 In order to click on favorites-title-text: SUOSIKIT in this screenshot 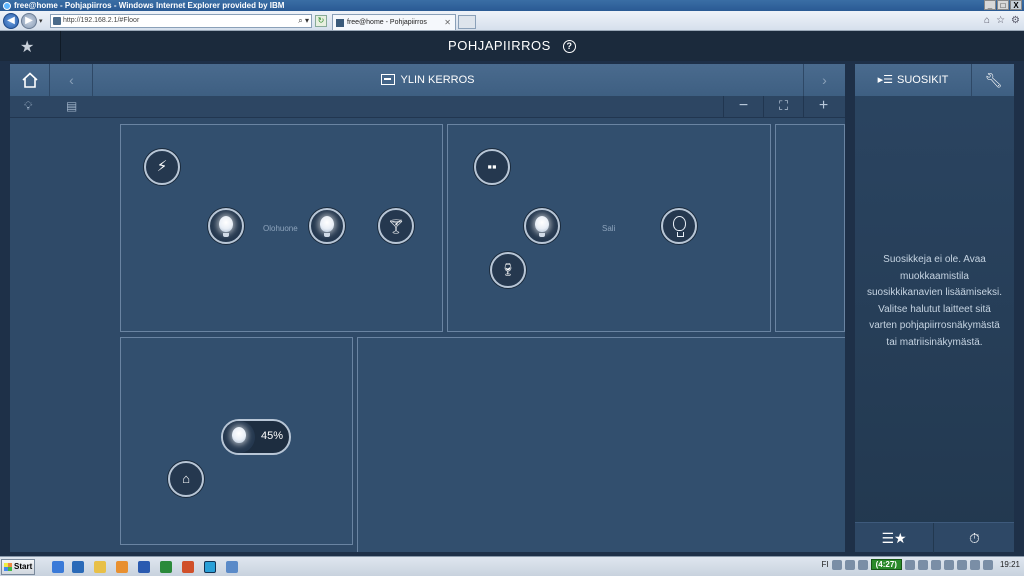, I will do `click(923, 80)`.